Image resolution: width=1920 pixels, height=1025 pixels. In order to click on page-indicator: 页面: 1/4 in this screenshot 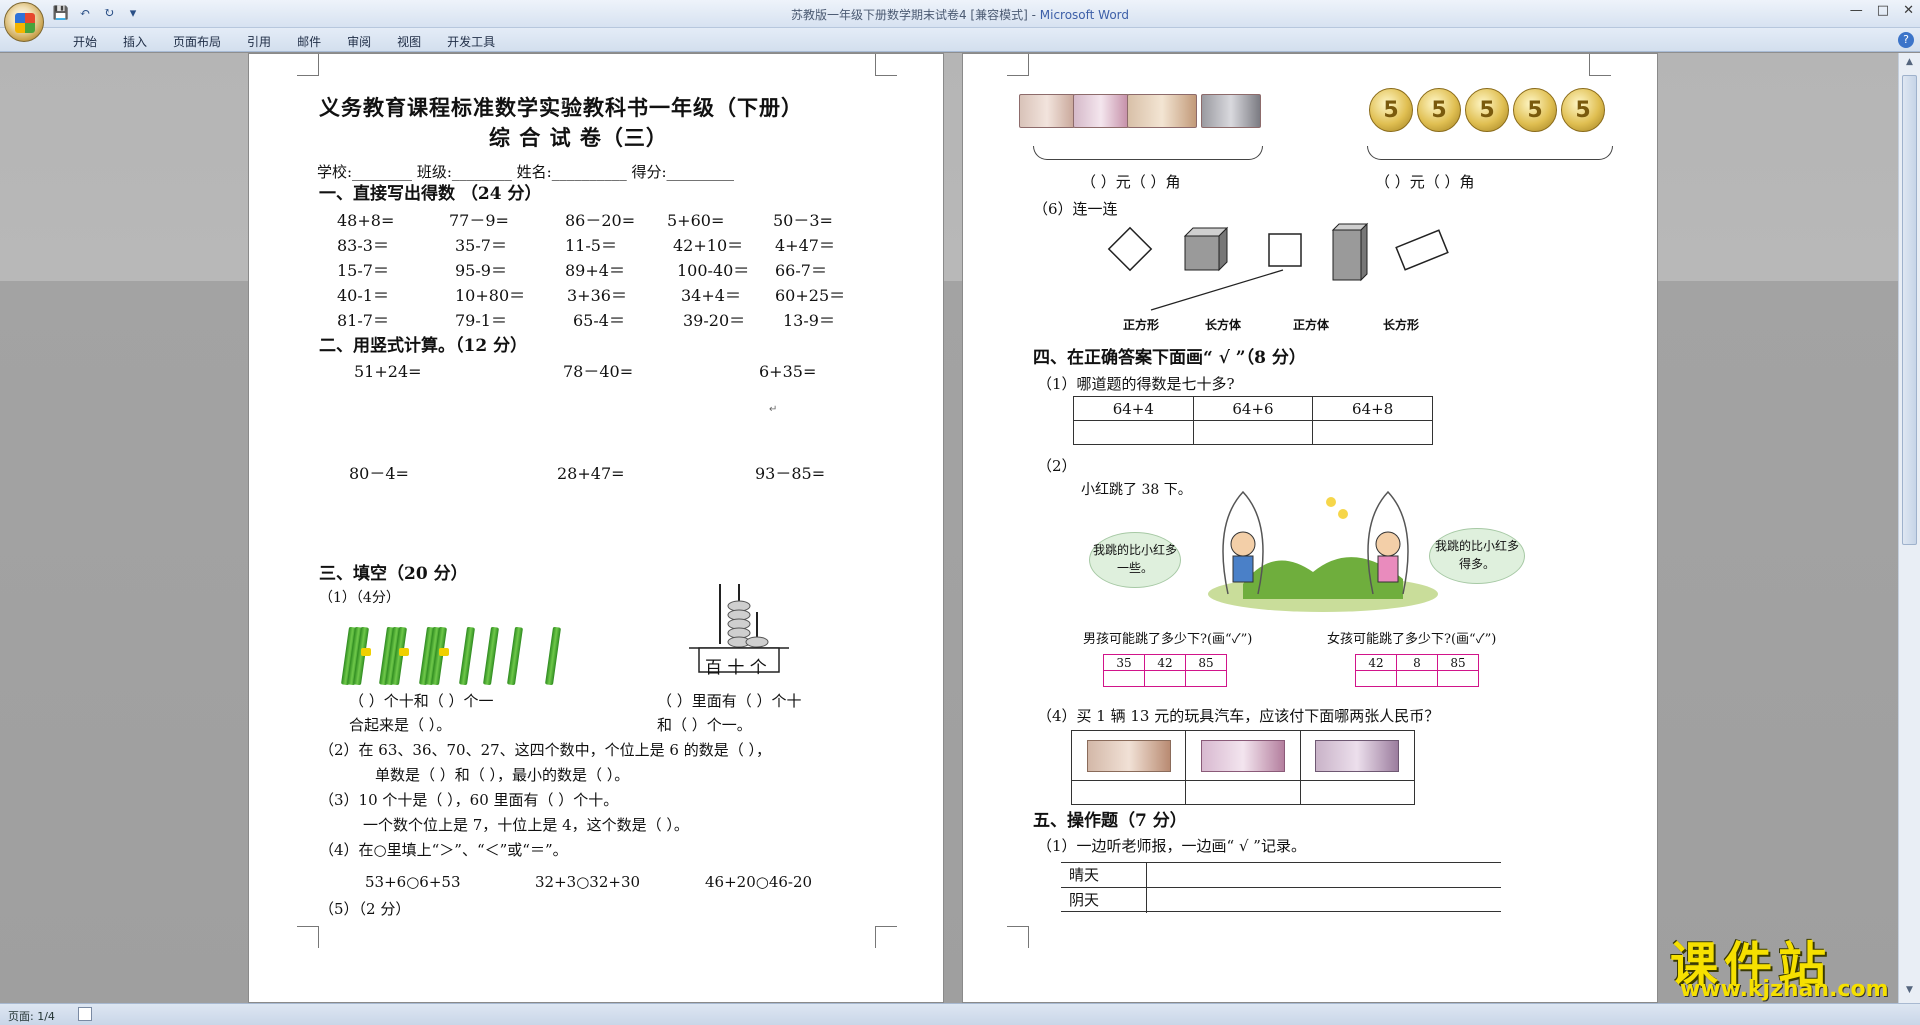, I will do `click(31, 1016)`.